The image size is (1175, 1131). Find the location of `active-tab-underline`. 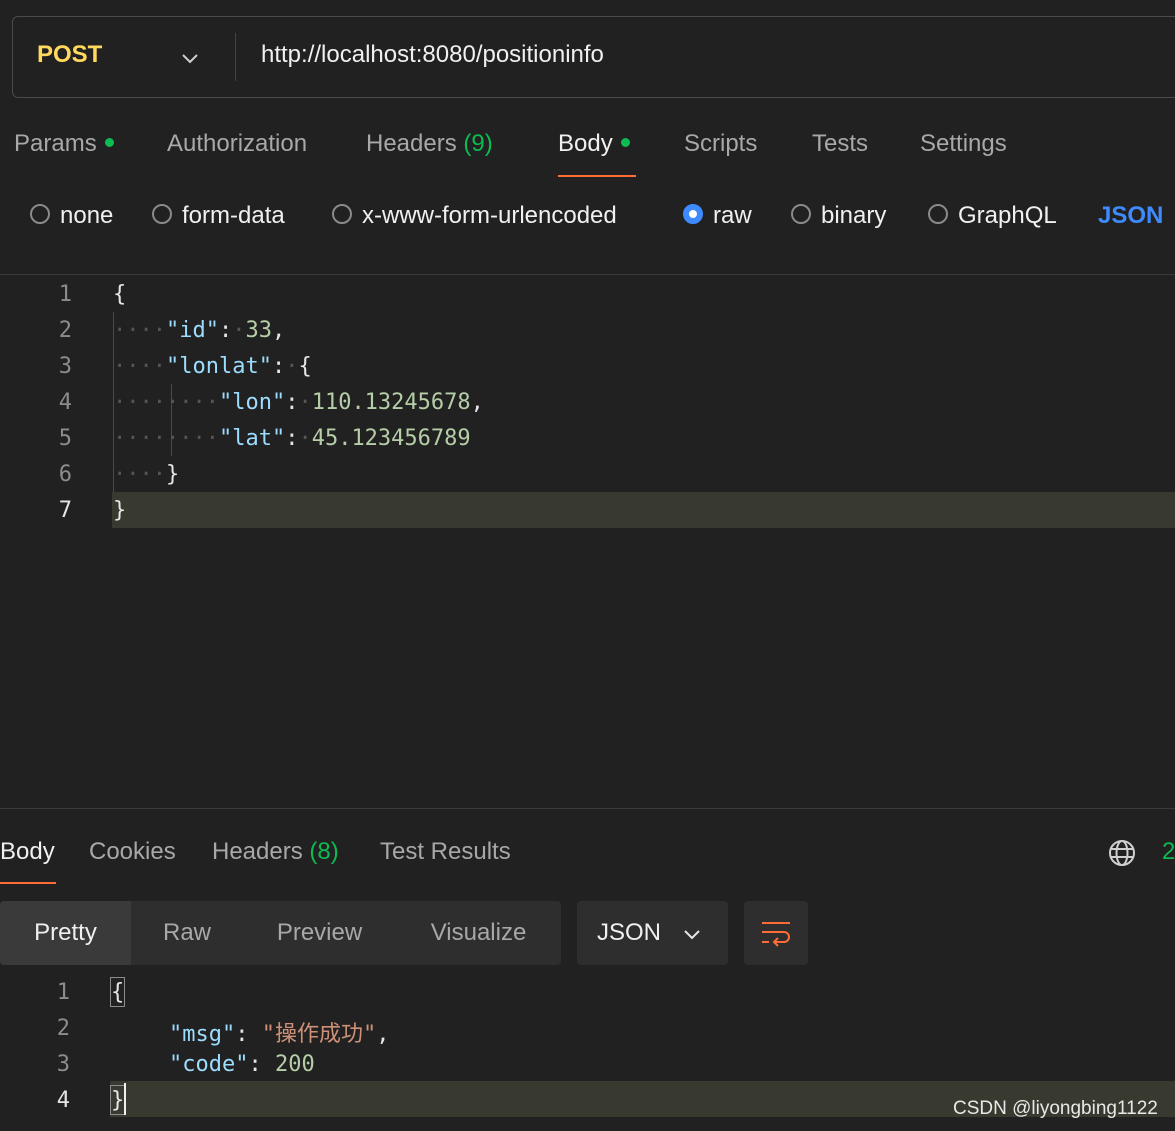

active-tab-underline is located at coordinates (597, 176).